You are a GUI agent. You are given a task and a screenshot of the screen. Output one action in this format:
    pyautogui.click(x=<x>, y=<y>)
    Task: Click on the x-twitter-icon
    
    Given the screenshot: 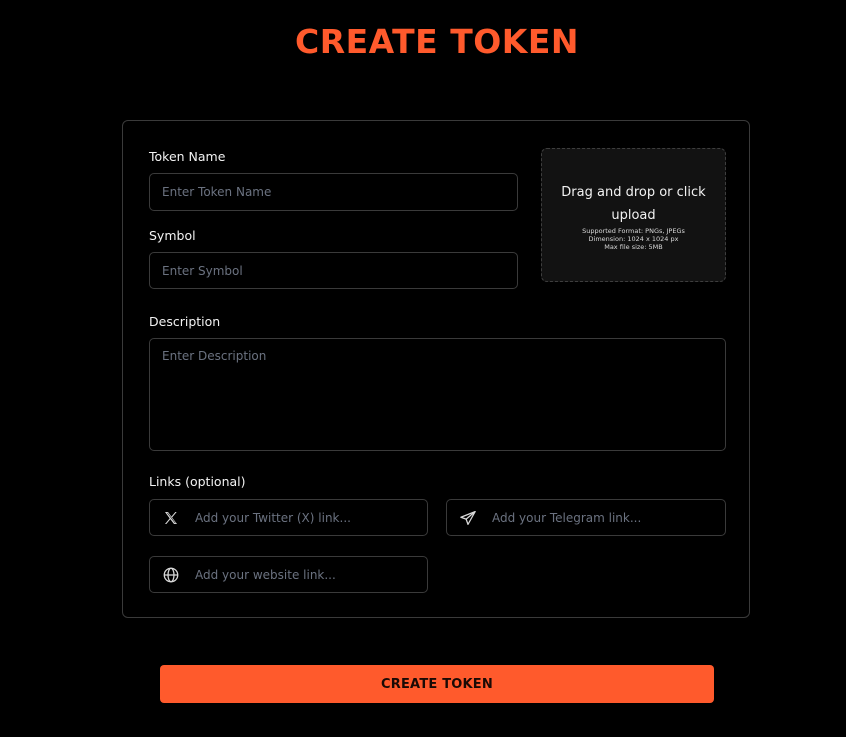 What is the action you would take?
    pyautogui.click(x=171, y=518)
    